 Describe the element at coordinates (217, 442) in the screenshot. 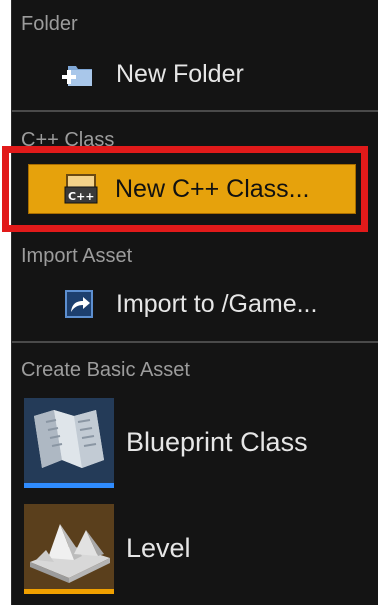

I see `blueprint-class-label: Blueprint Class` at that location.